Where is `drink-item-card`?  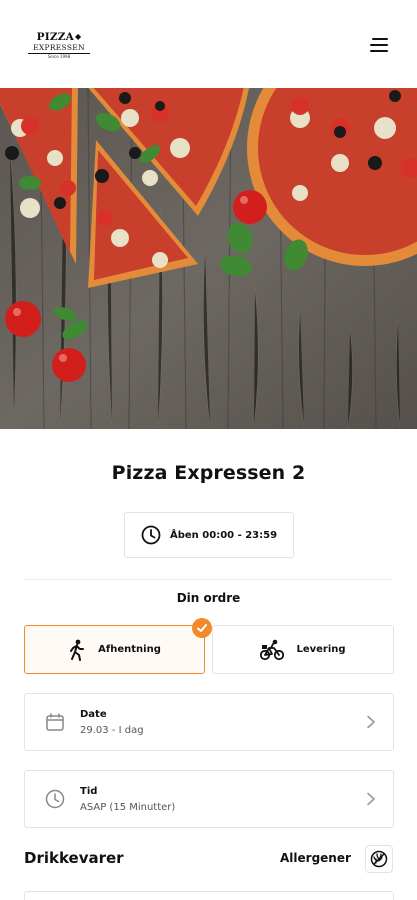 drink-item-card is located at coordinates (209, 895).